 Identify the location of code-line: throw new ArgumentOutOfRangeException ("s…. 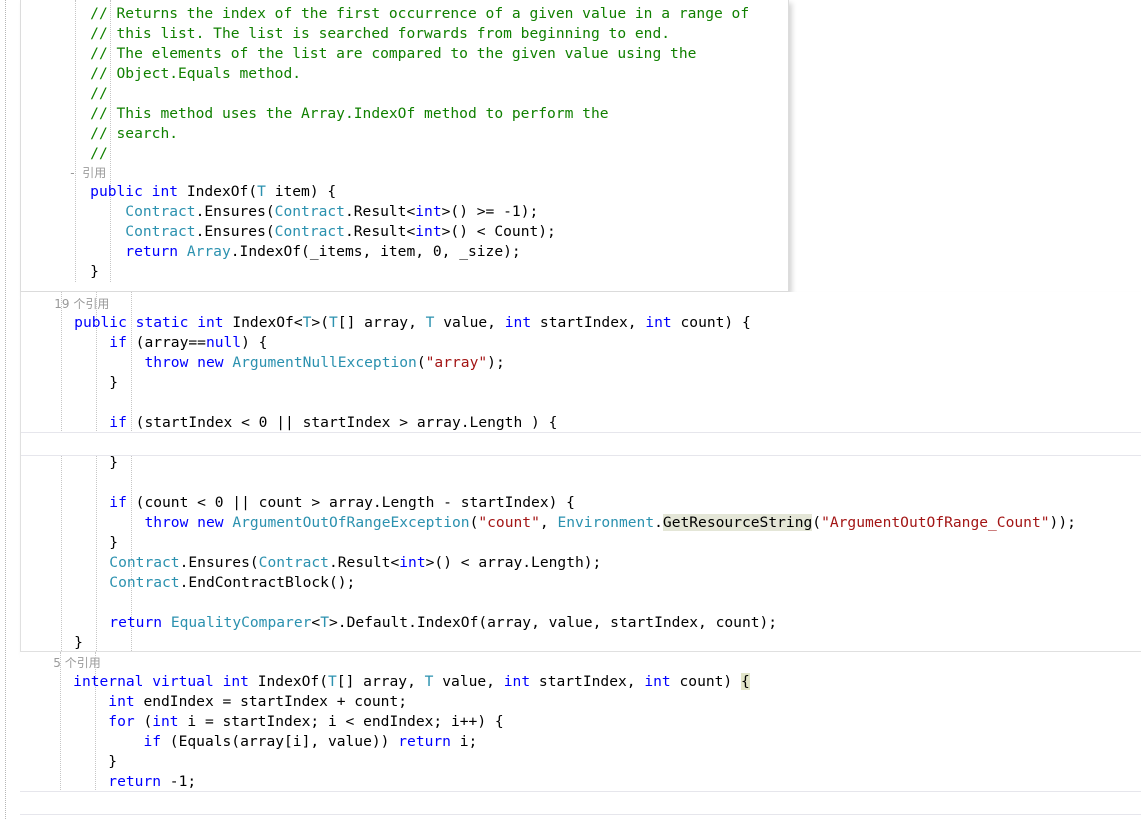
(581, 444).